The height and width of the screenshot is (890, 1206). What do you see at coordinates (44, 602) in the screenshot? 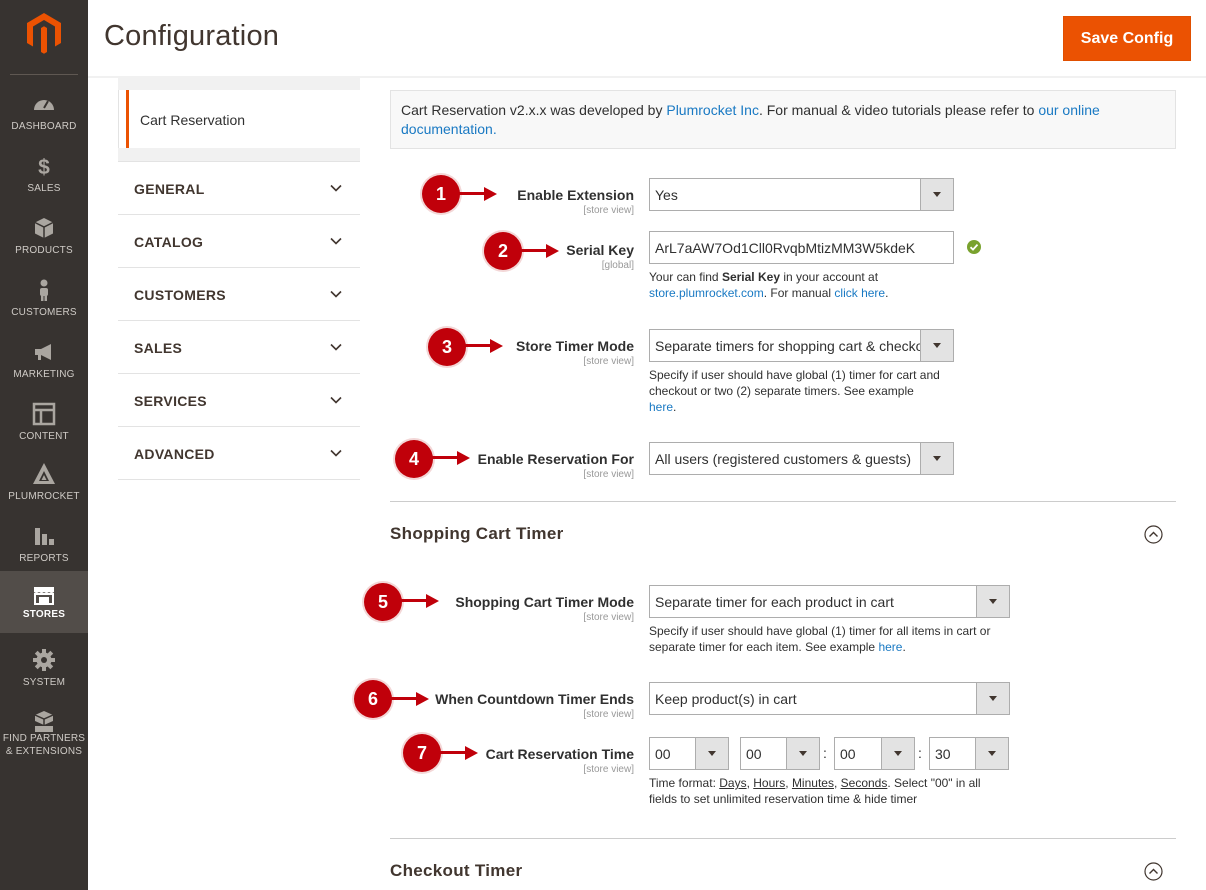
I see `nav-stores: STORES` at bounding box center [44, 602].